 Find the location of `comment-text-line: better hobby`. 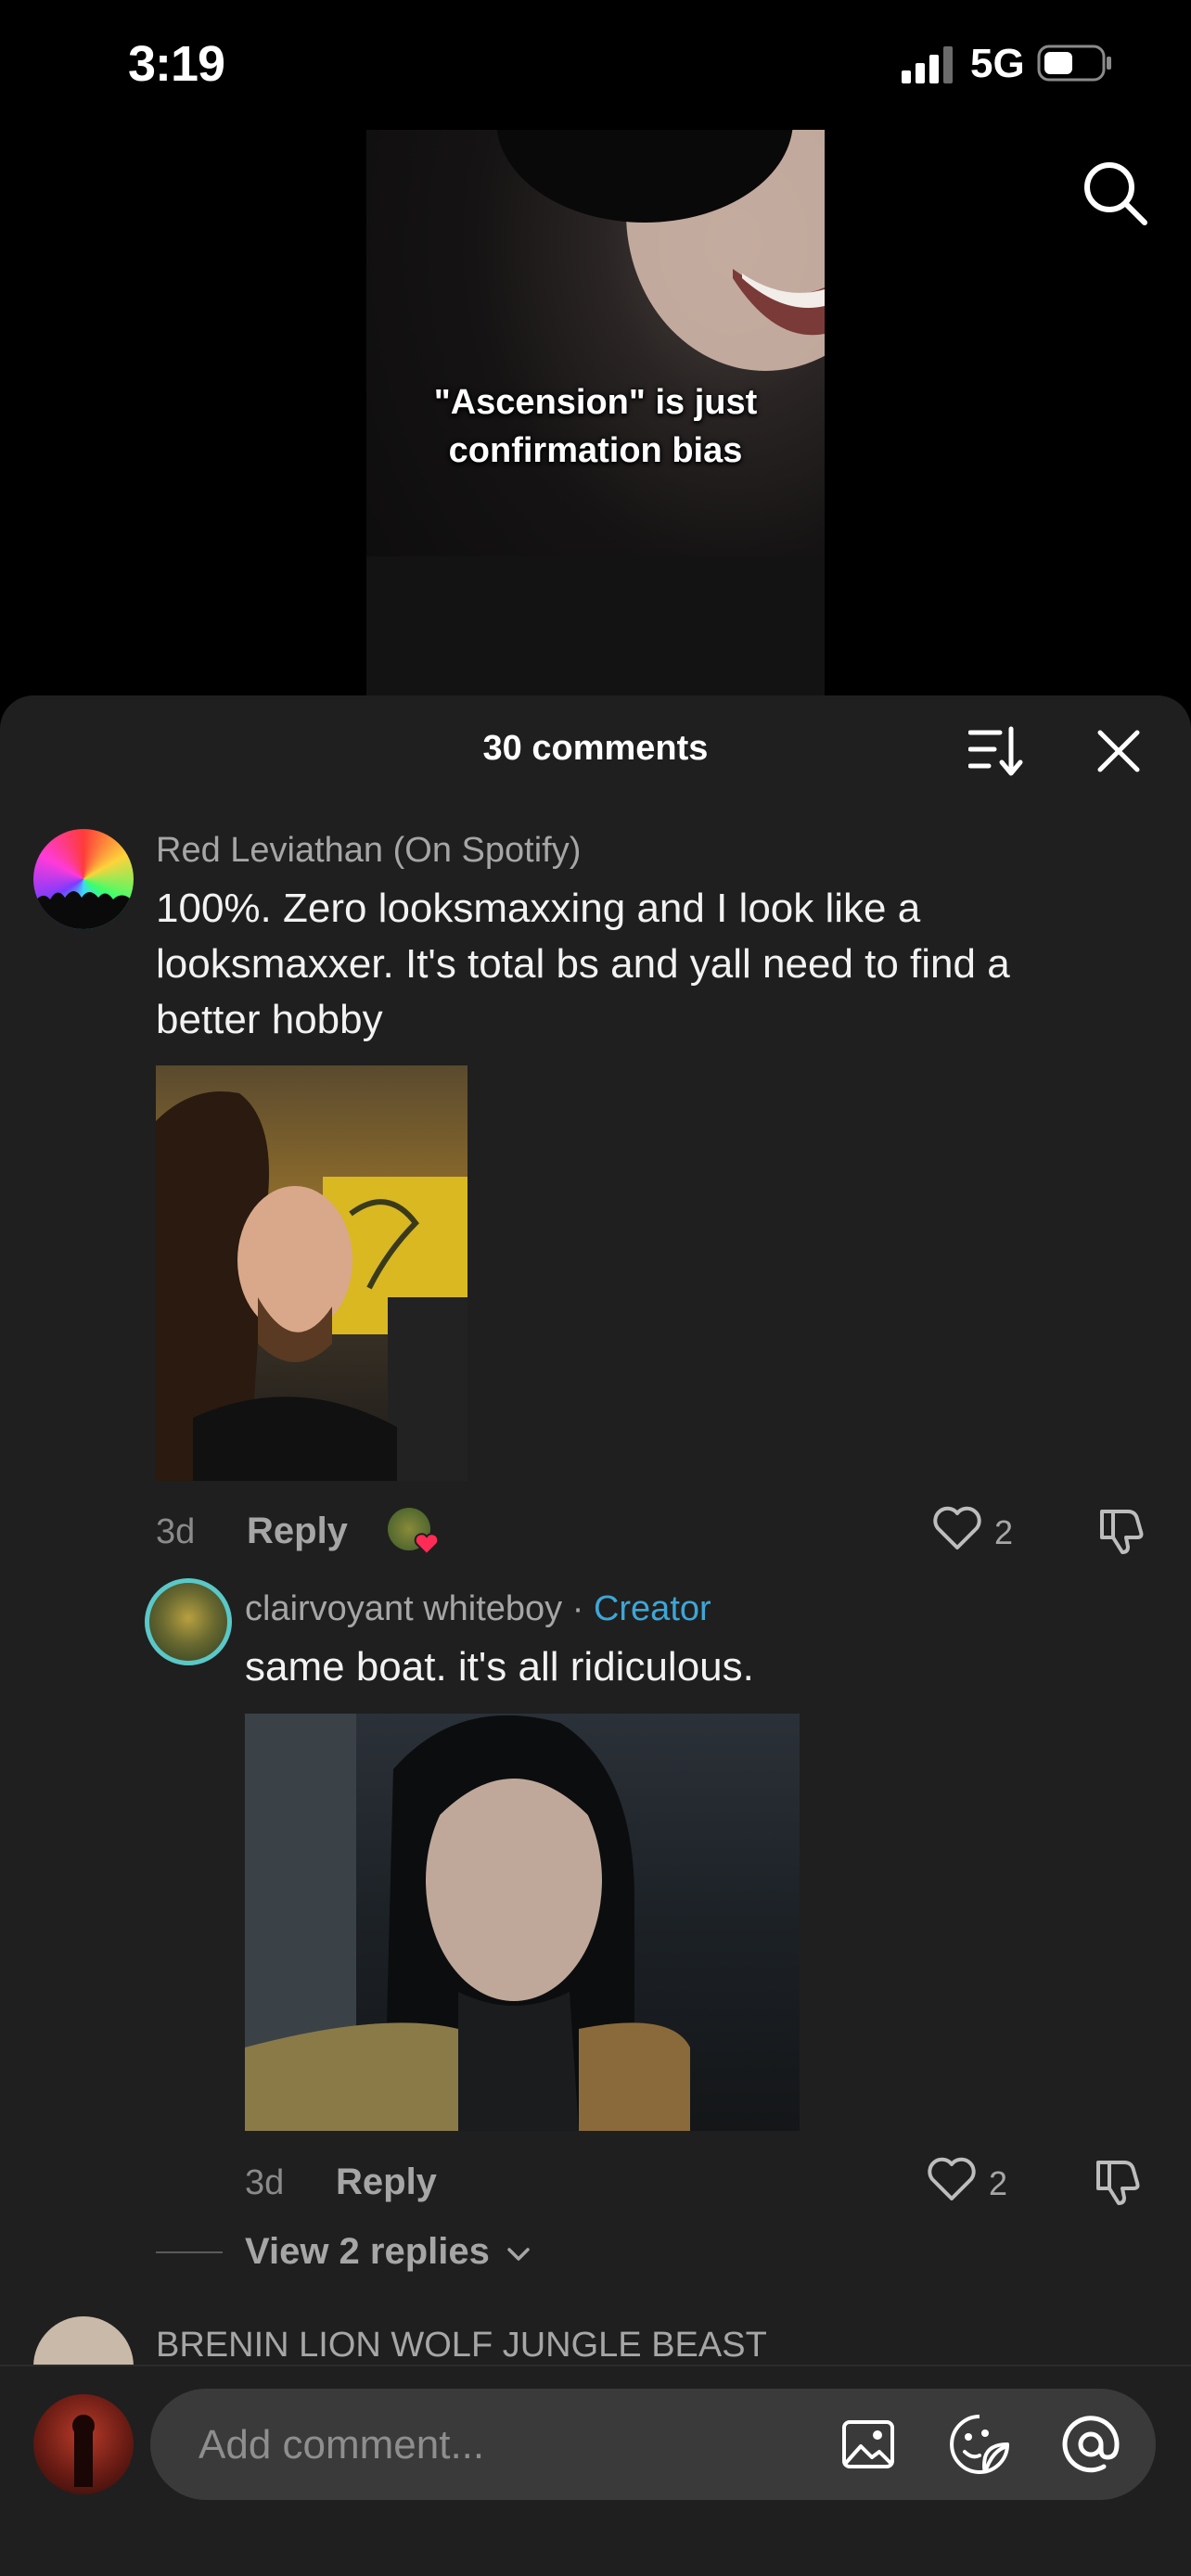

comment-text-line: better hobby is located at coordinates (270, 1019).